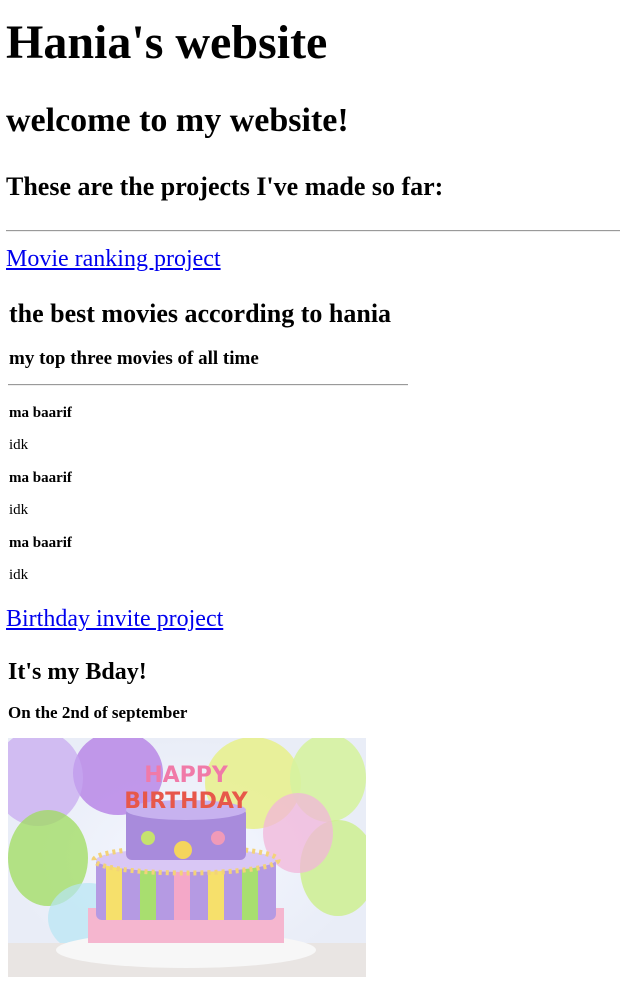 The width and height of the screenshot is (621, 990). What do you see at coordinates (167, 42) in the screenshot?
I see `page-title: Hania's website` at bounding box center [167, 42].